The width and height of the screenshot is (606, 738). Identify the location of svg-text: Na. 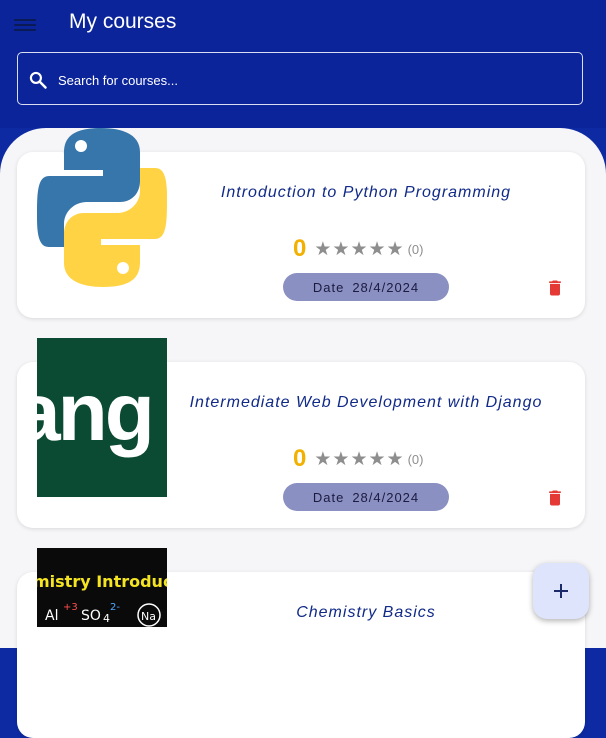
(148, 616).